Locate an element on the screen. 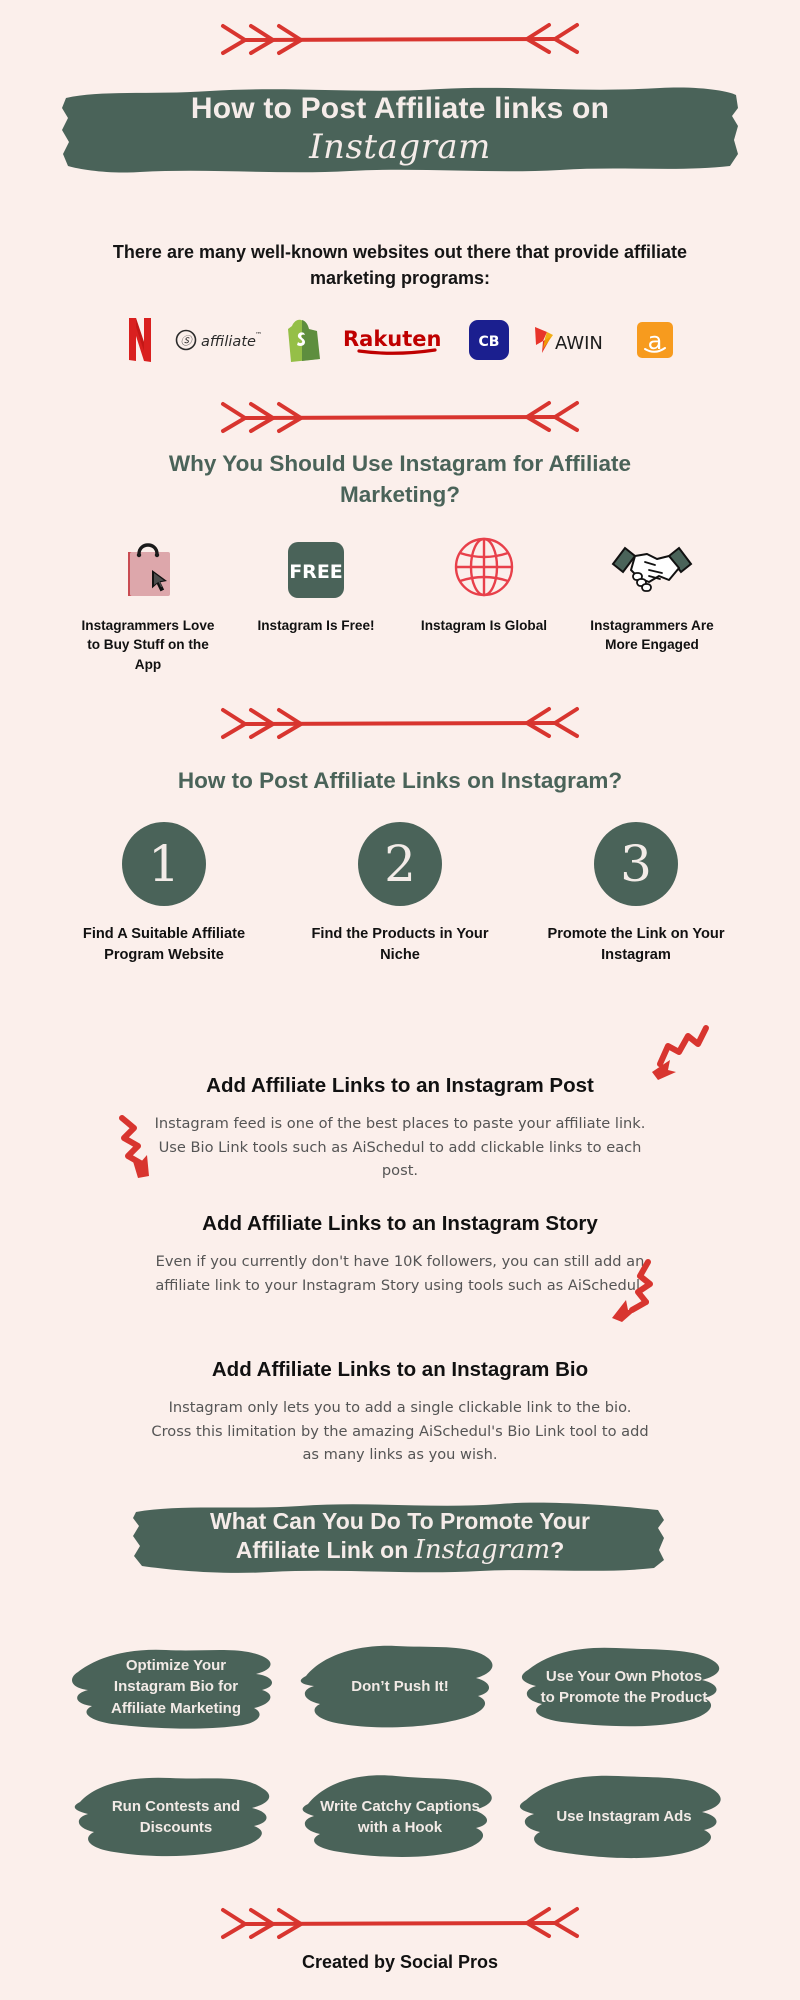  step-item-3: 3 Promote the Link on Your Instagram is located at coordinates (636, 894).